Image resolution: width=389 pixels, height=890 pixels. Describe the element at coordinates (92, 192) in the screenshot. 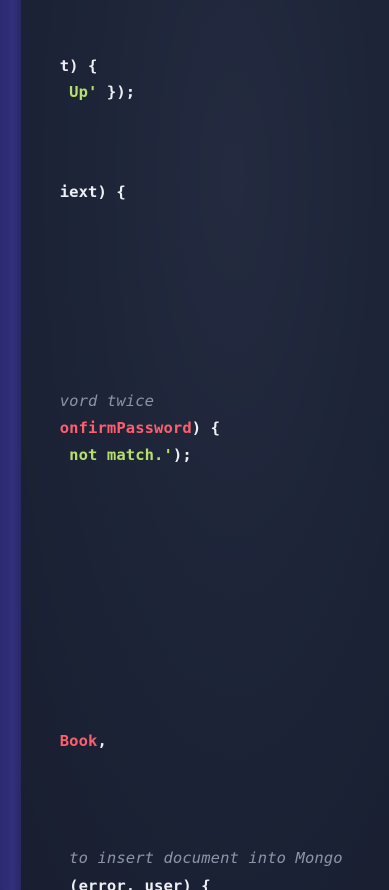

I see `code-token: iext) {` at that location.